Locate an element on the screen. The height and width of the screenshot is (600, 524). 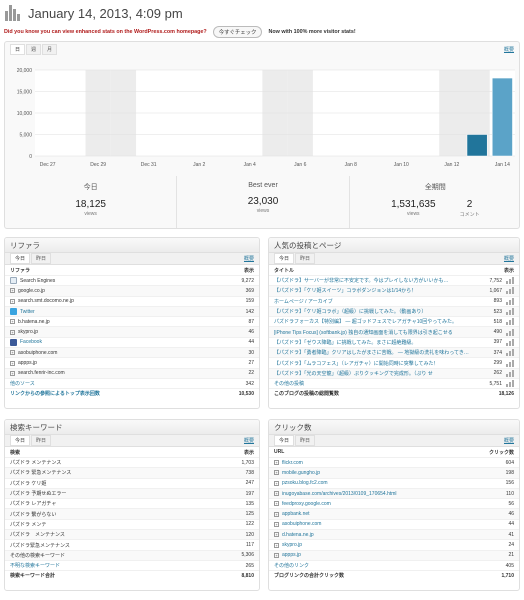
chart-summary-link: 概要 is located at coordinates (509, 49).